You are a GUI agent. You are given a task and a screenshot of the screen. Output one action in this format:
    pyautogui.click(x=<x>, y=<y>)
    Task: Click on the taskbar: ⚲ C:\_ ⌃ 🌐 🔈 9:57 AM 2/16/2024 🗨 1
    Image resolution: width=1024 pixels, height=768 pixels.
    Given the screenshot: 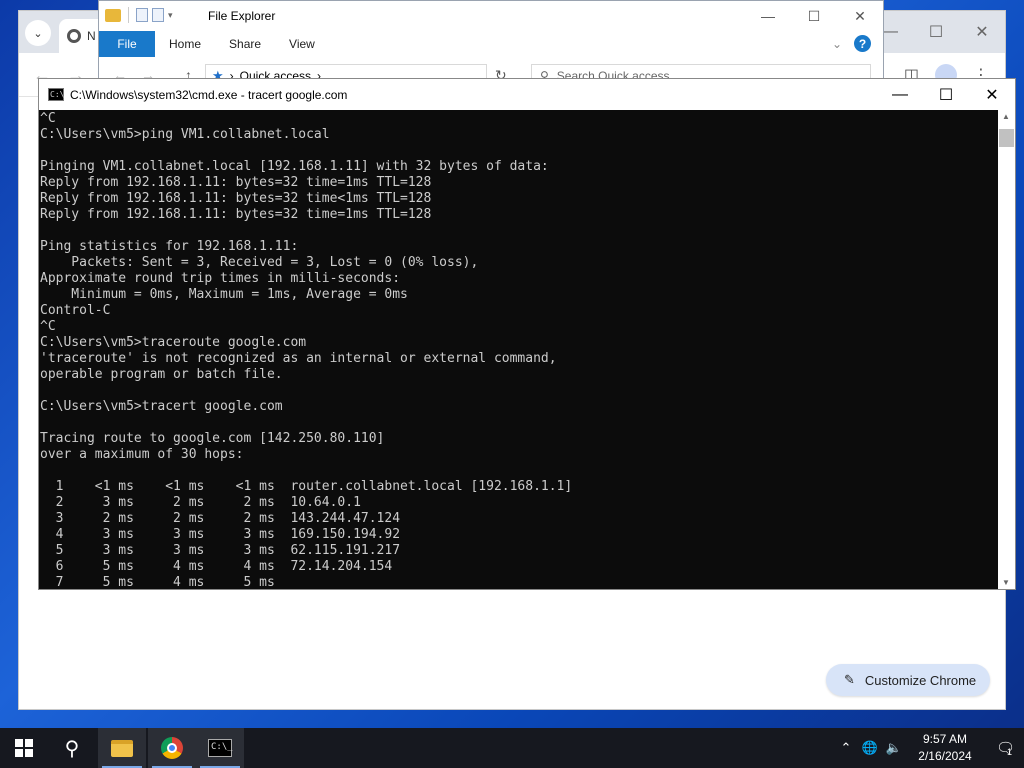 What is the action you would take?
    pyautogui.click(x=512, y=748)
    